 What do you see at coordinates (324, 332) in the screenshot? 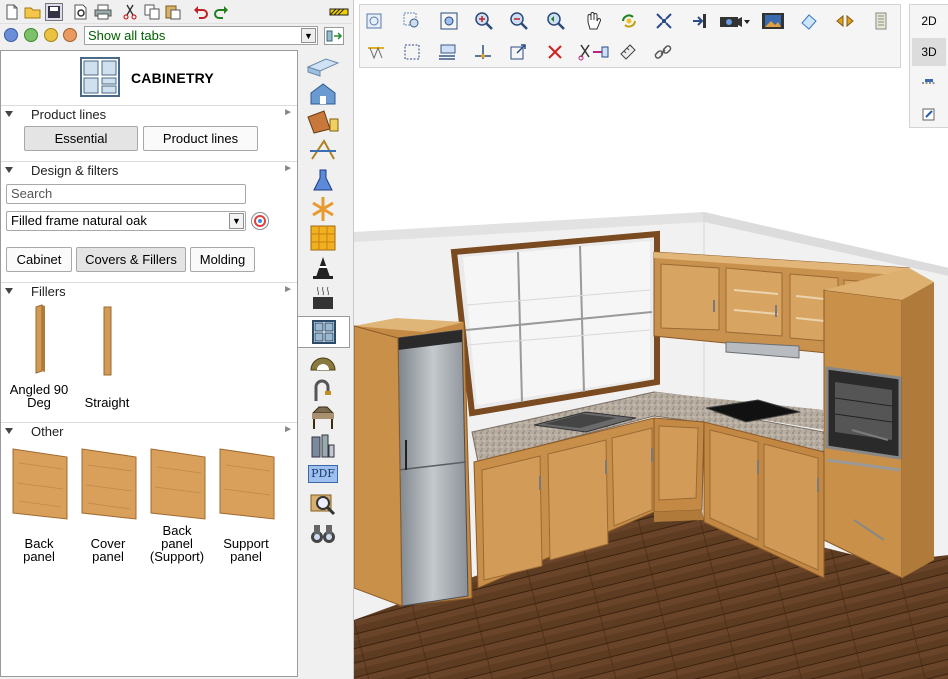
I see `tab-cabinetry` at bounding box center [324, 332].